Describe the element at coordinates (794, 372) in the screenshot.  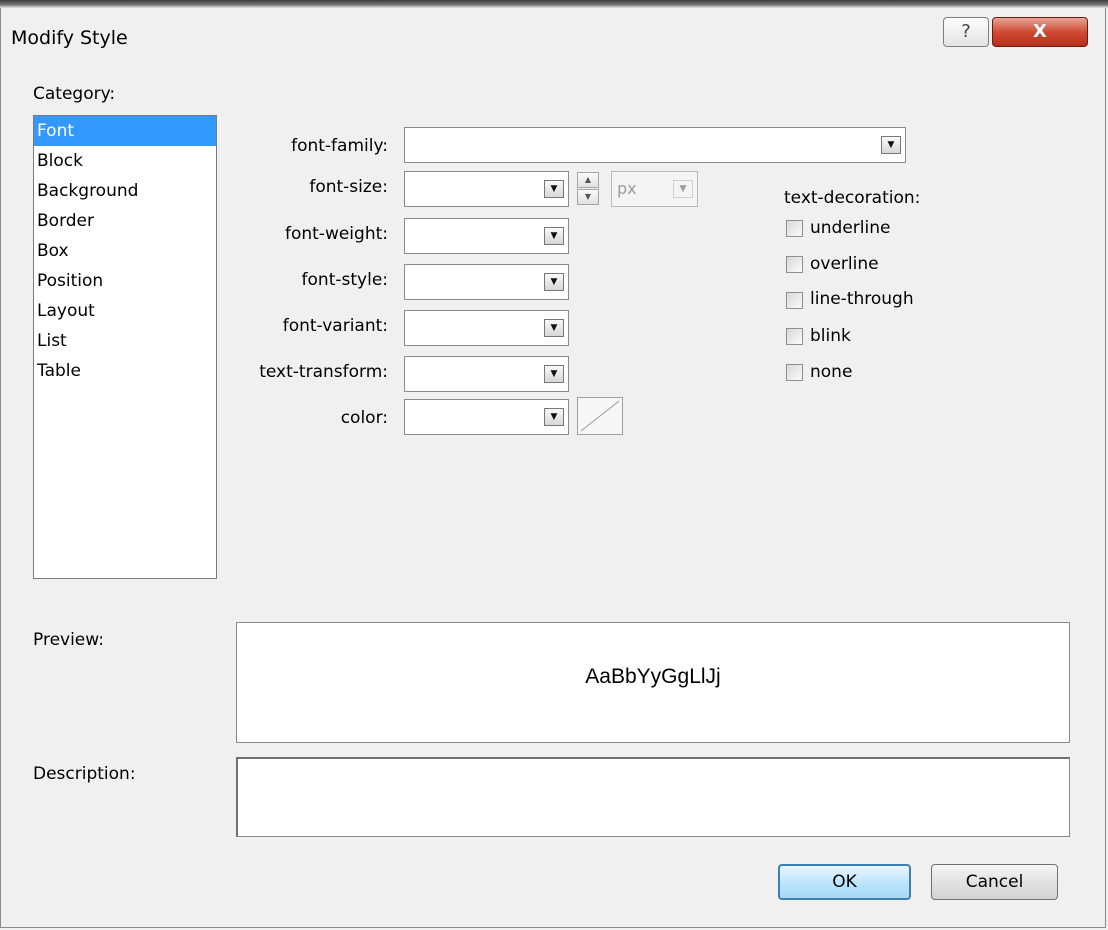
I see `none-checkbox` at that location.